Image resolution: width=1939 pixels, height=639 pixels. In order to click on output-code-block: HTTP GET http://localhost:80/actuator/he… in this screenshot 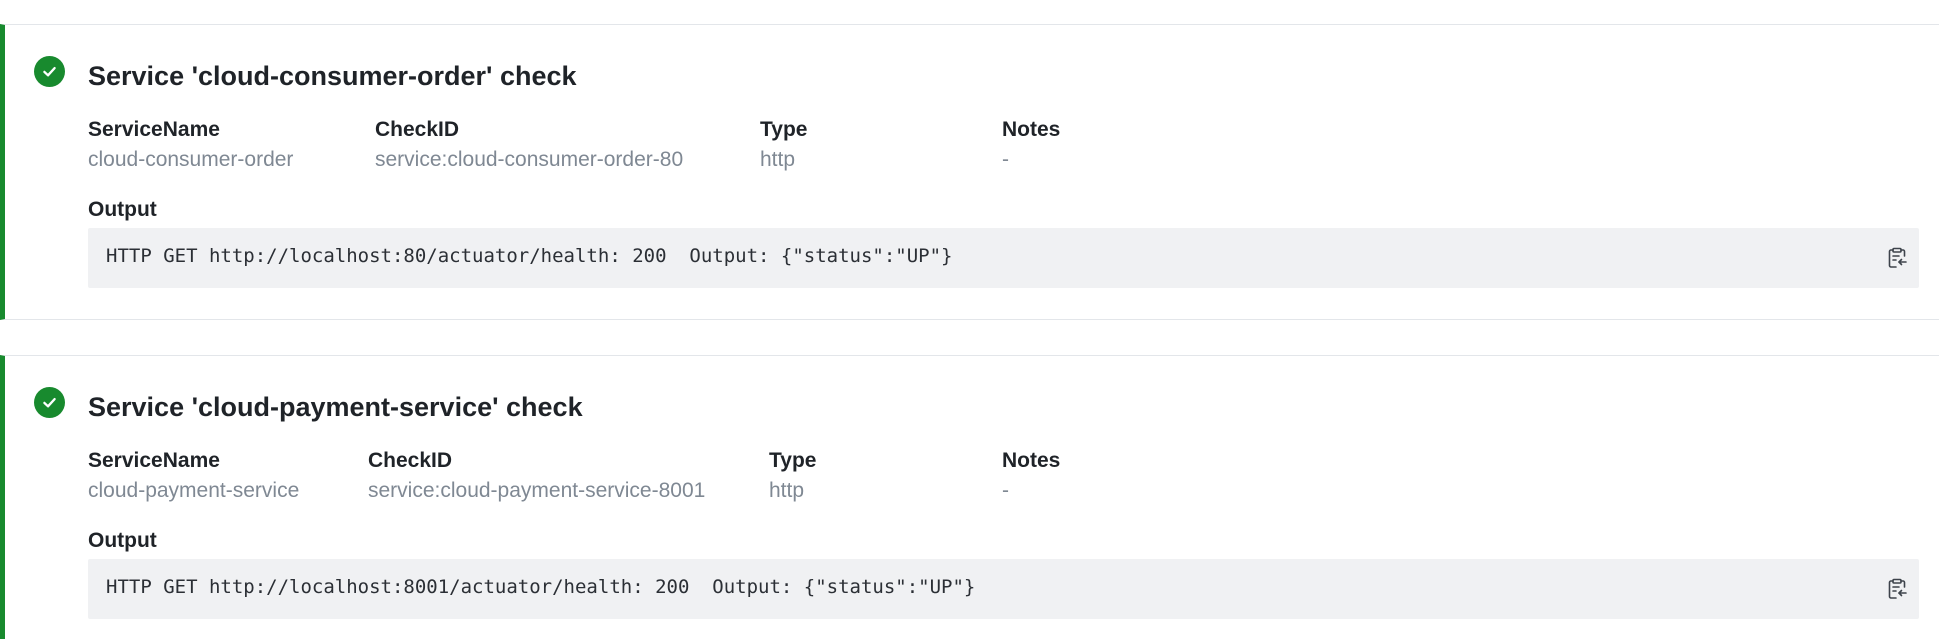, I will do `click(1003, 258)`.